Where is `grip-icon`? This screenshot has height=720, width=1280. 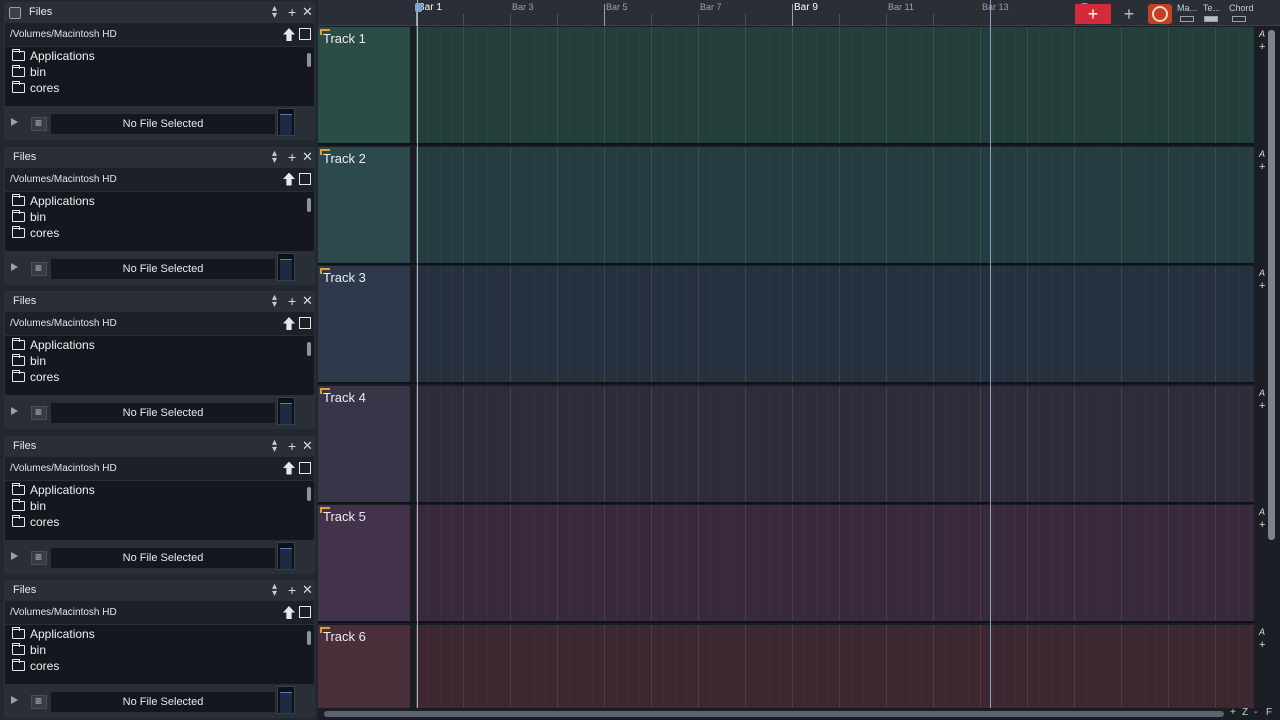
grip-icon is located at coordinates (15, 13).